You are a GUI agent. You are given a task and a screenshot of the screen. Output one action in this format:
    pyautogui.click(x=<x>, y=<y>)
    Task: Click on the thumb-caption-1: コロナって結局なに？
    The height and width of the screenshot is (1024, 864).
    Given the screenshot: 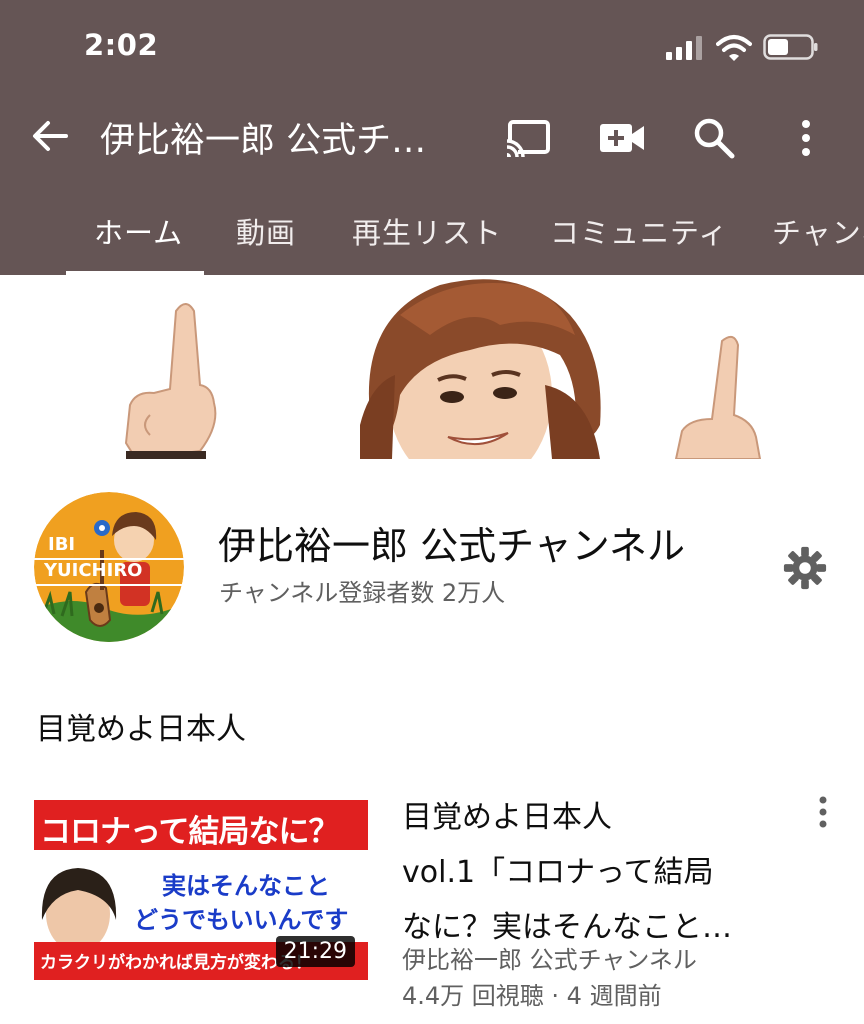 What is the action you would take?
    pyautogui.click(x=189, y=832)
    